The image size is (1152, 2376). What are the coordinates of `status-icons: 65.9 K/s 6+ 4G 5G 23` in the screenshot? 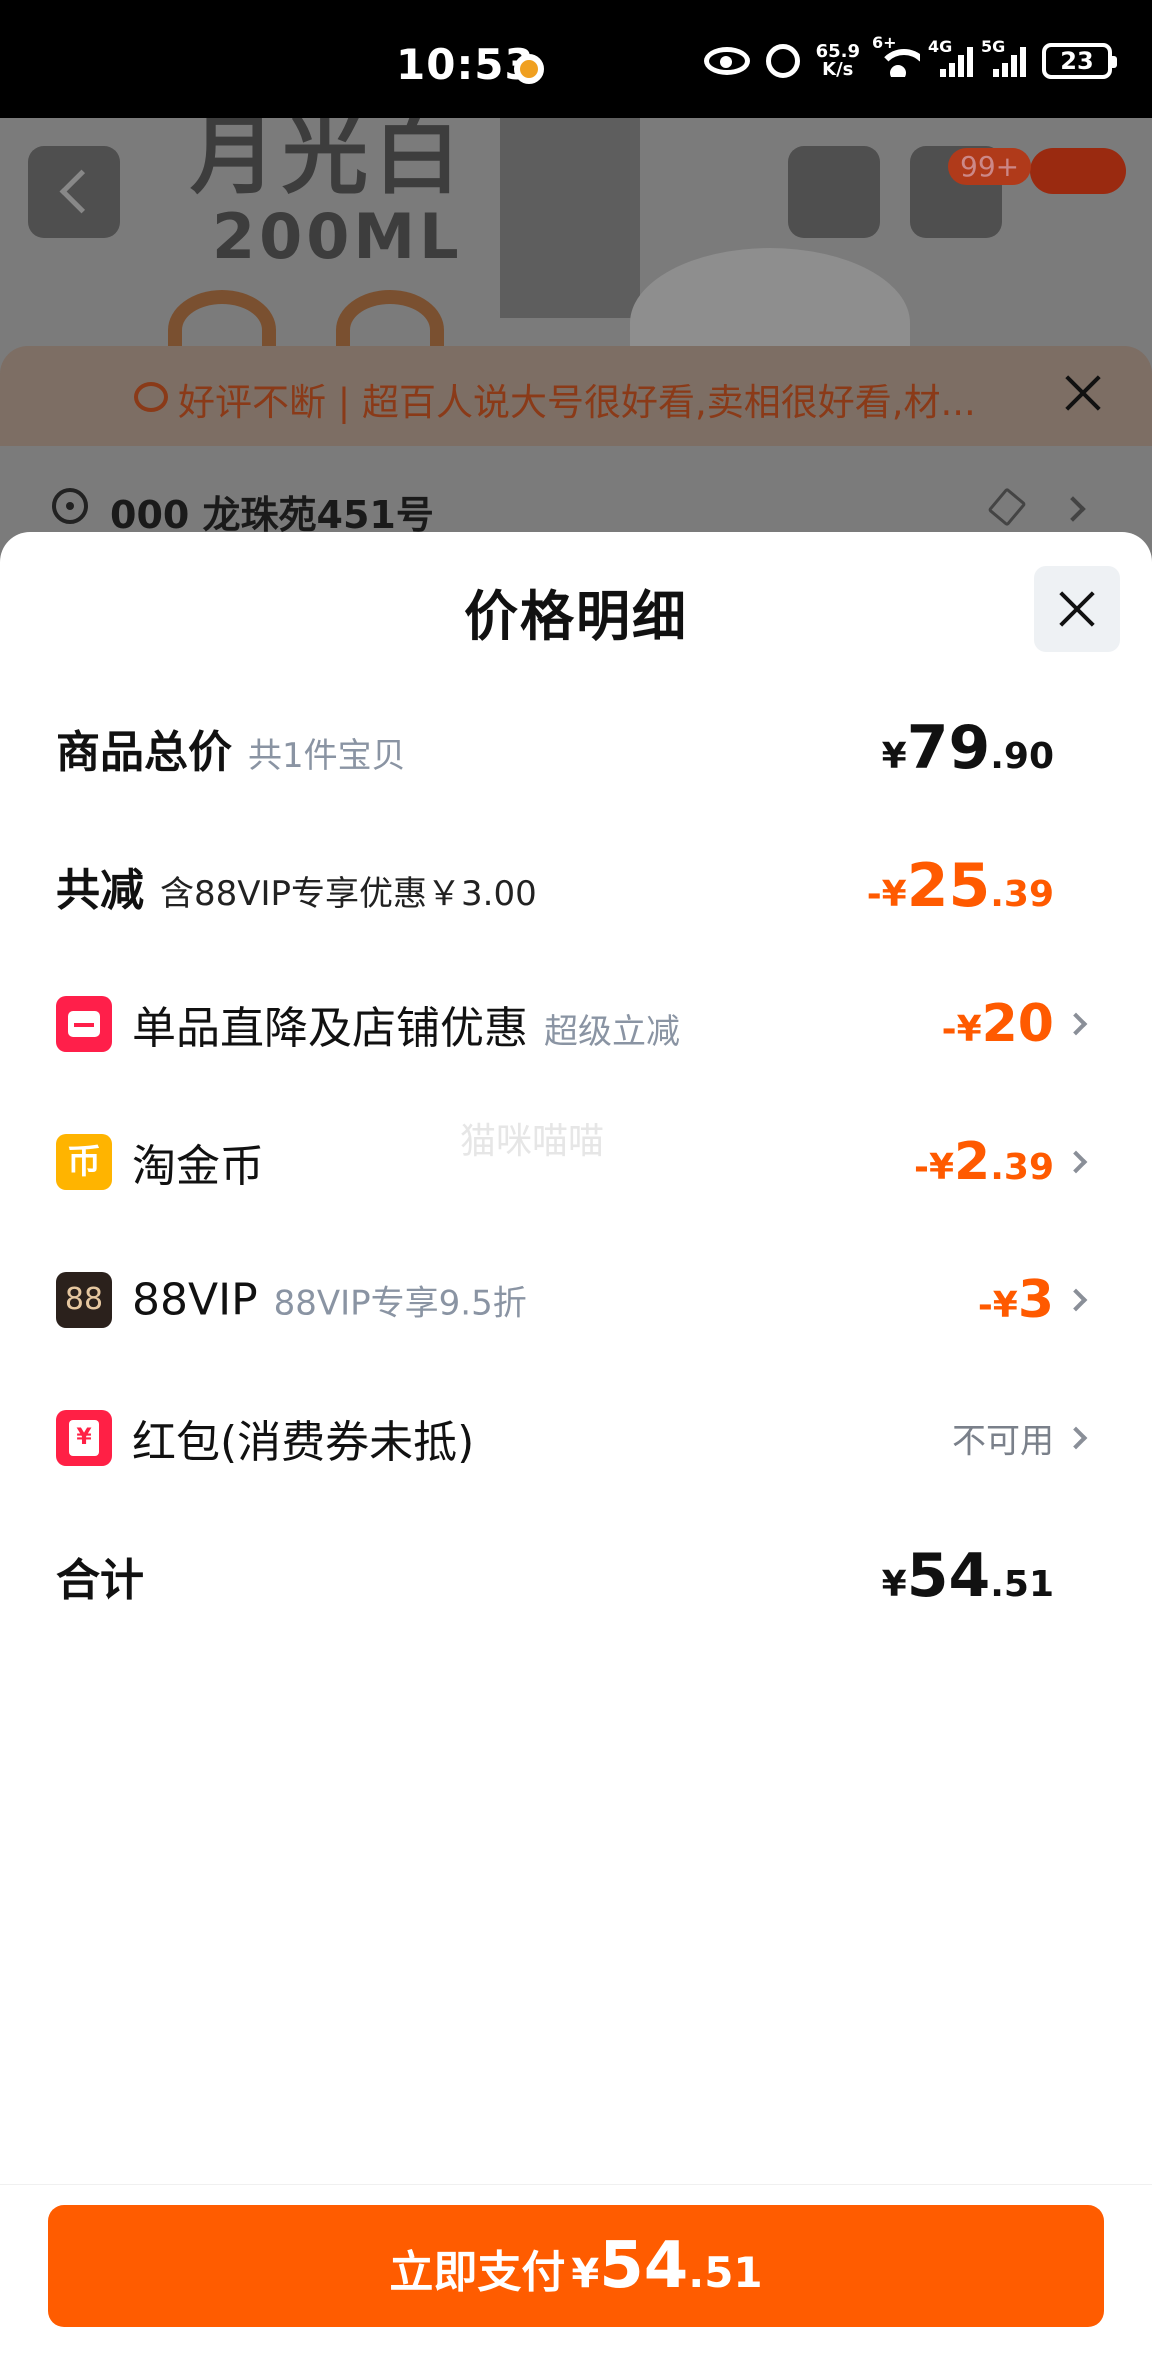 It's located at (910, 59).